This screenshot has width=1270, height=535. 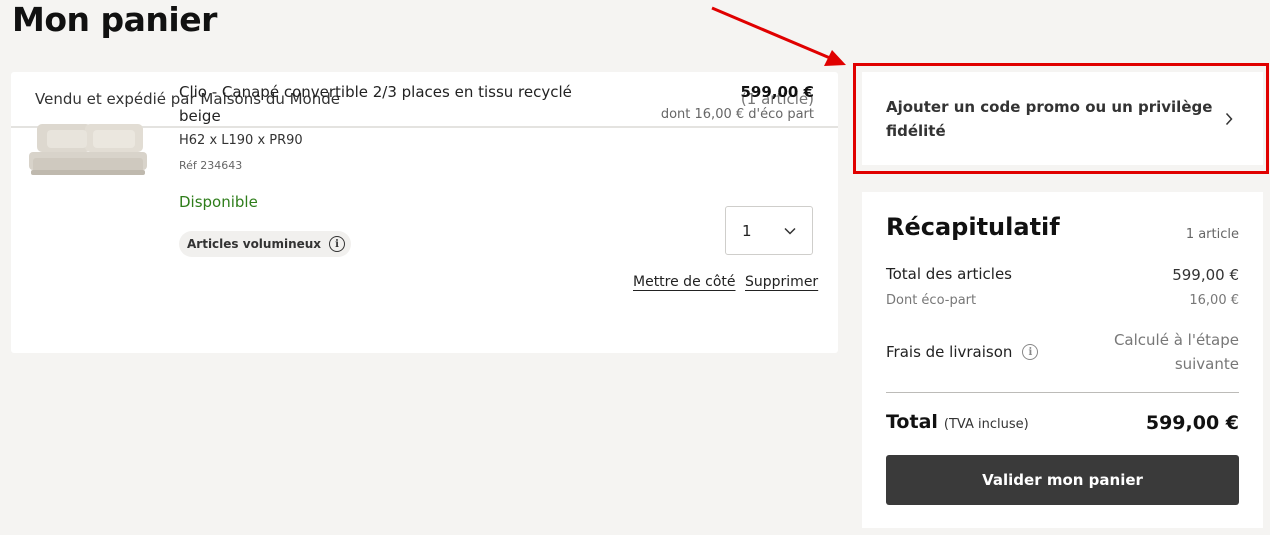 What do you see at coordinates (1176, 352) in the screenshot?
I see `shipping-value: Calculé à l'étape suivante` at bounding box center [1176, 352].